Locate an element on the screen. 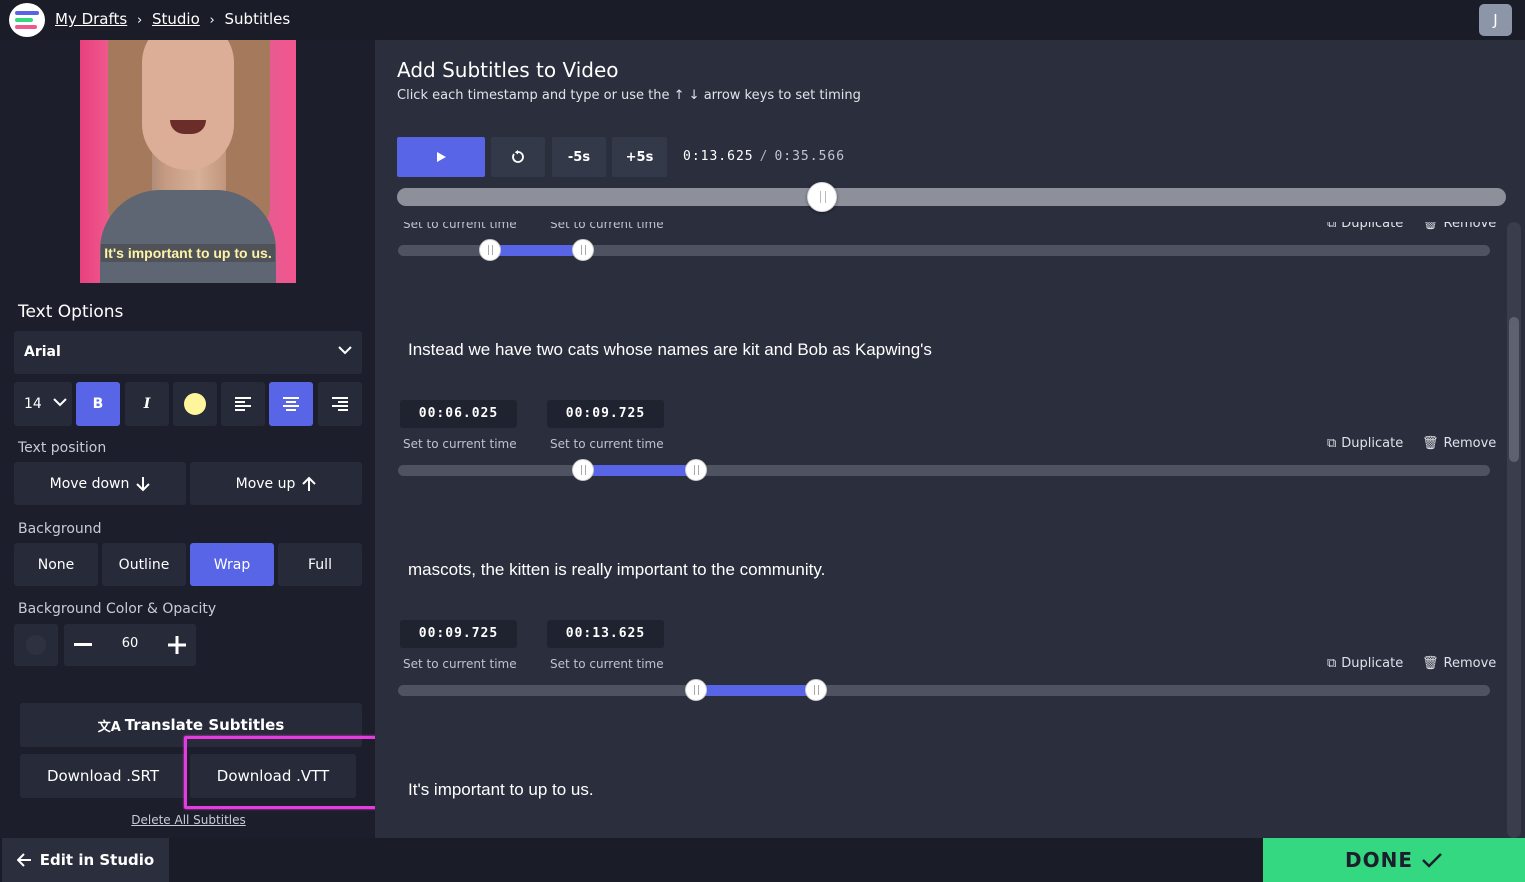 This screenshot has height=882, width=1525. user-avatar: J is located at coordinates (1495, 20).